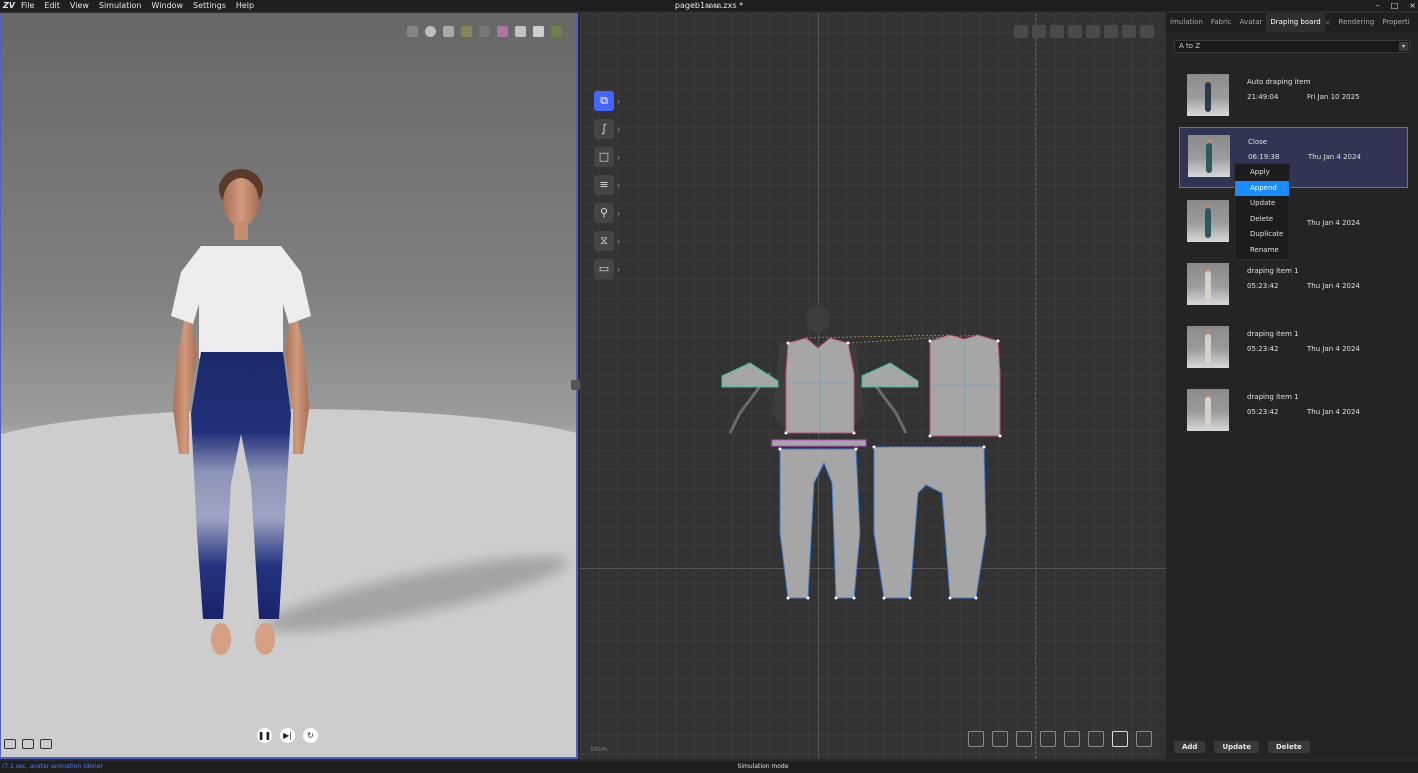  I want to click on tool-rectangle: □ ›, so click(607, 157).